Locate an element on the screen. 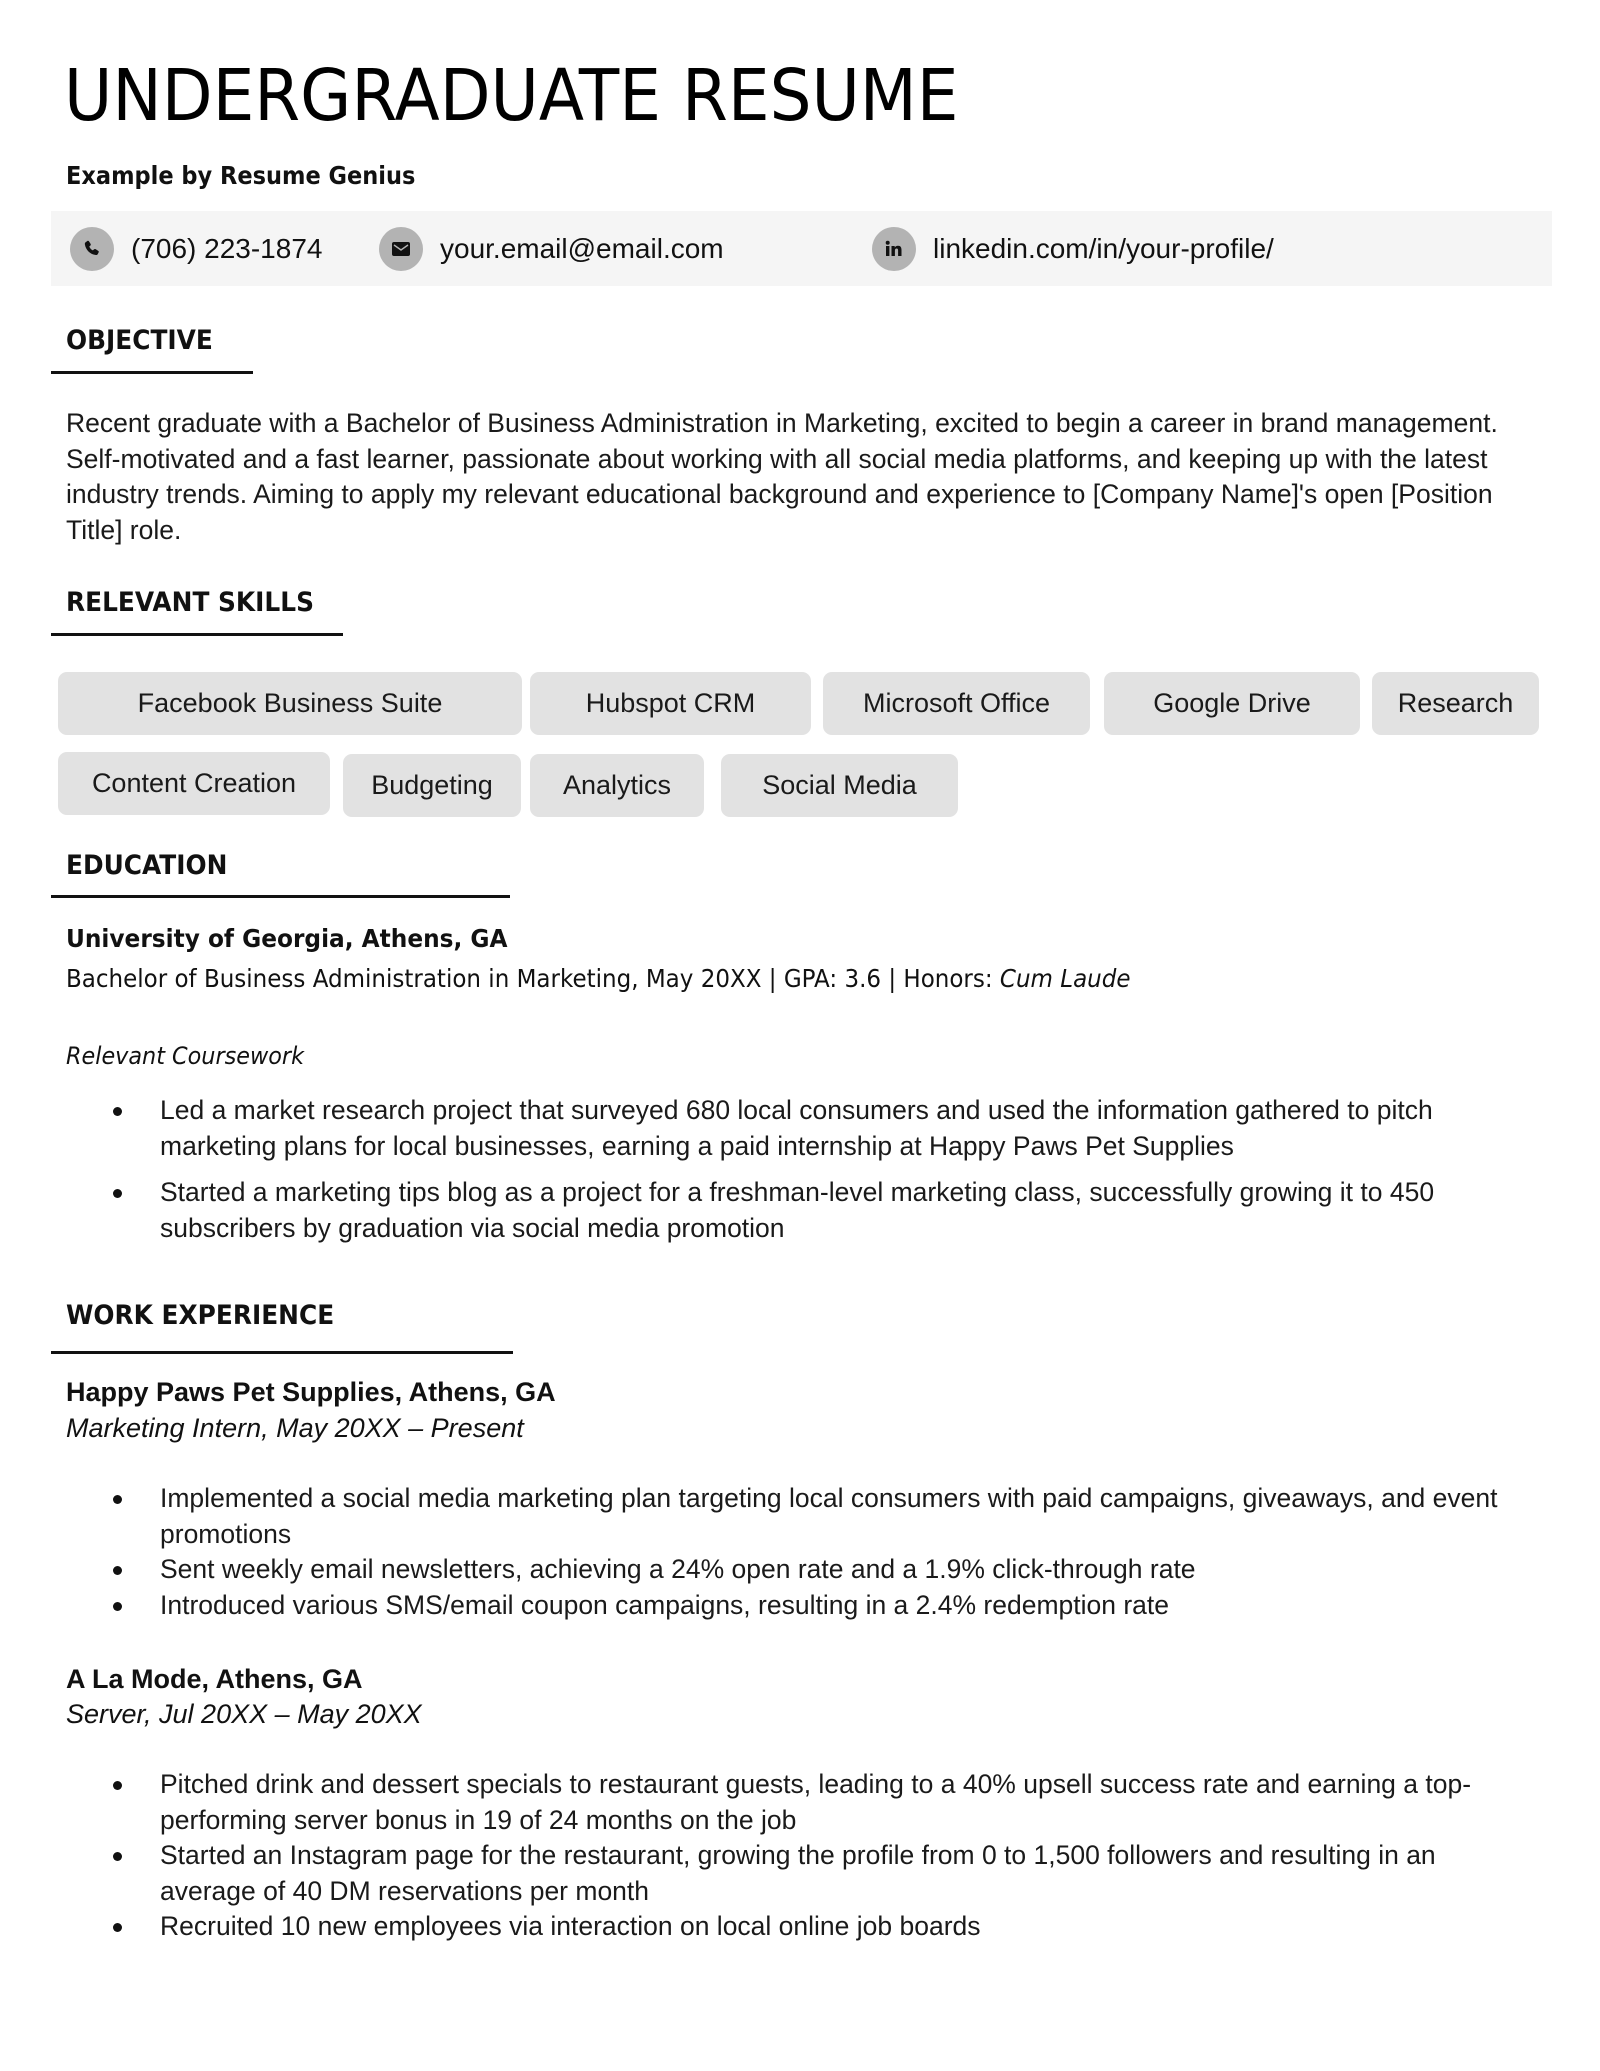  contact-email: your.email@email.com is located at coordinates (551, 249).